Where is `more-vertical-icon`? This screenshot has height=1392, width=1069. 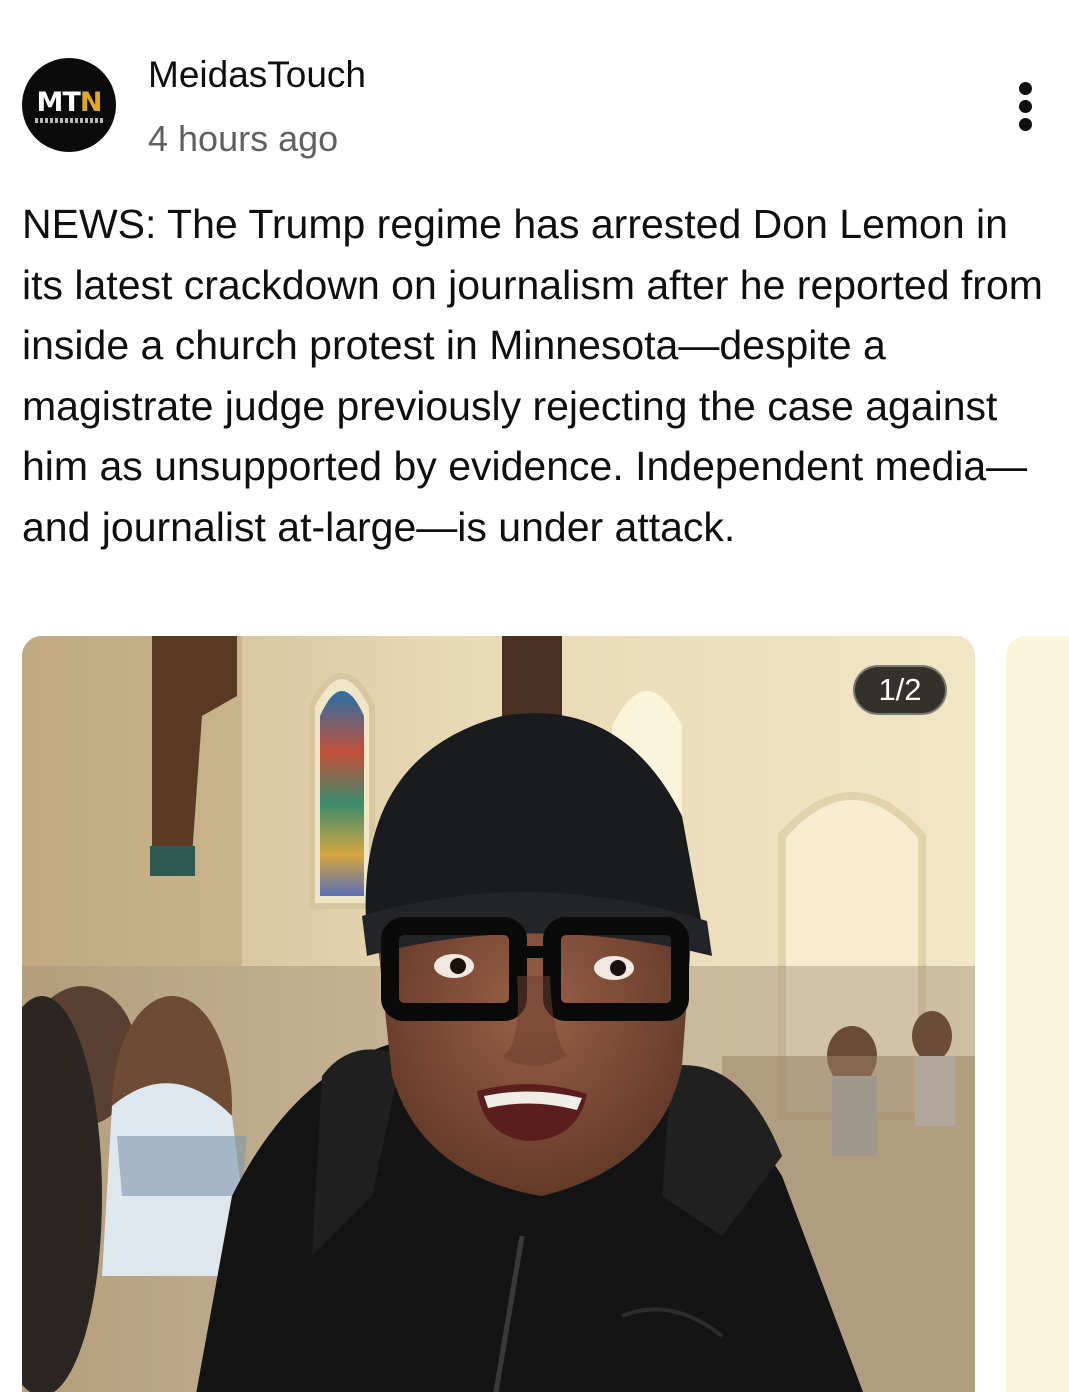
more-vertical-icon is located at coordinates (1025, 88).